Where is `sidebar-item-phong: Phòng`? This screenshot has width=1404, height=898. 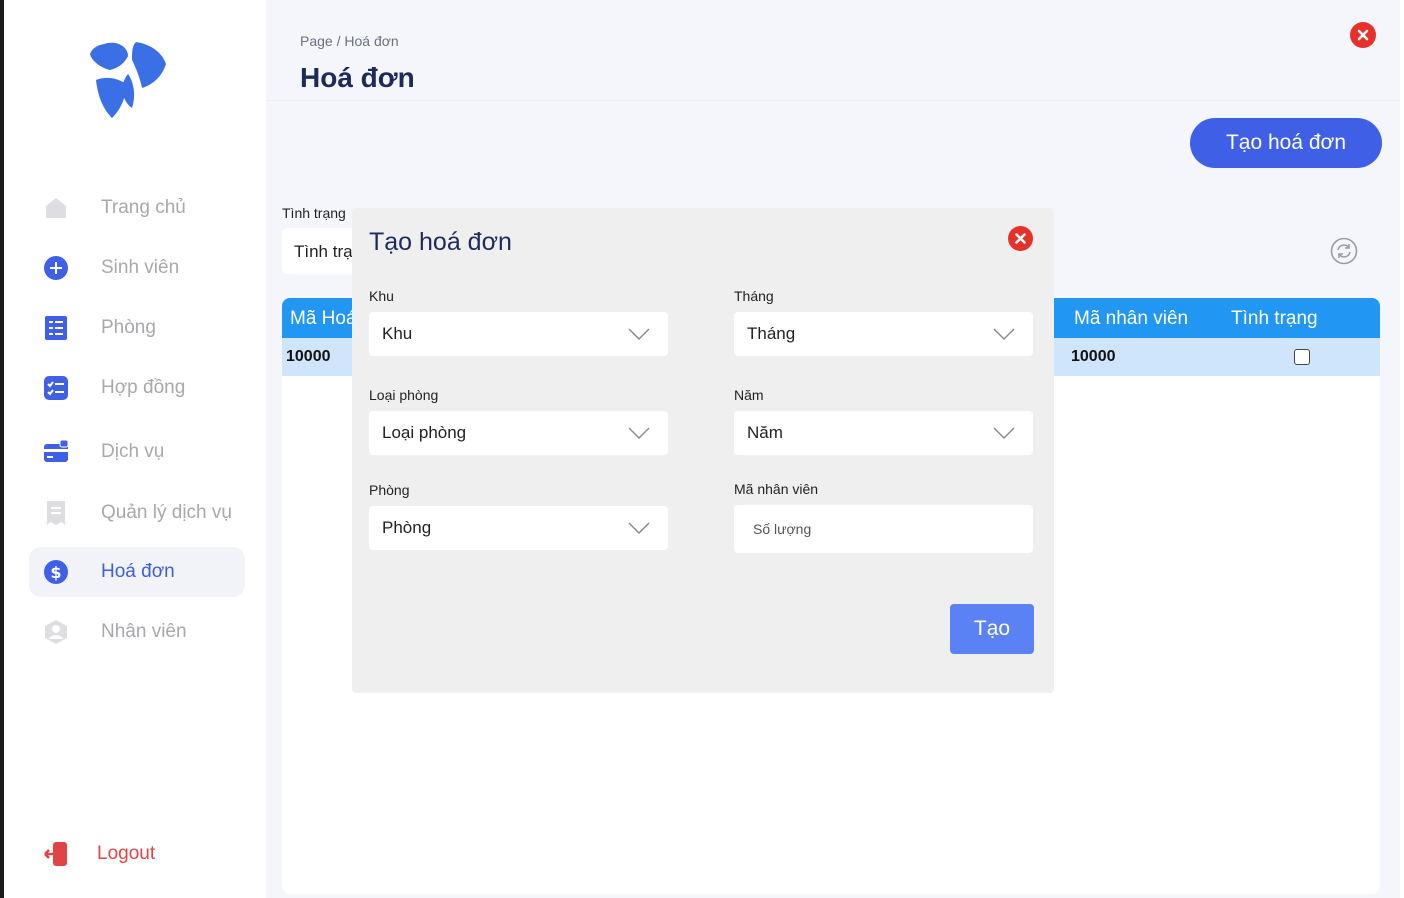 sidebar-item-phong: Phòng is located at coordinates (137, 328).